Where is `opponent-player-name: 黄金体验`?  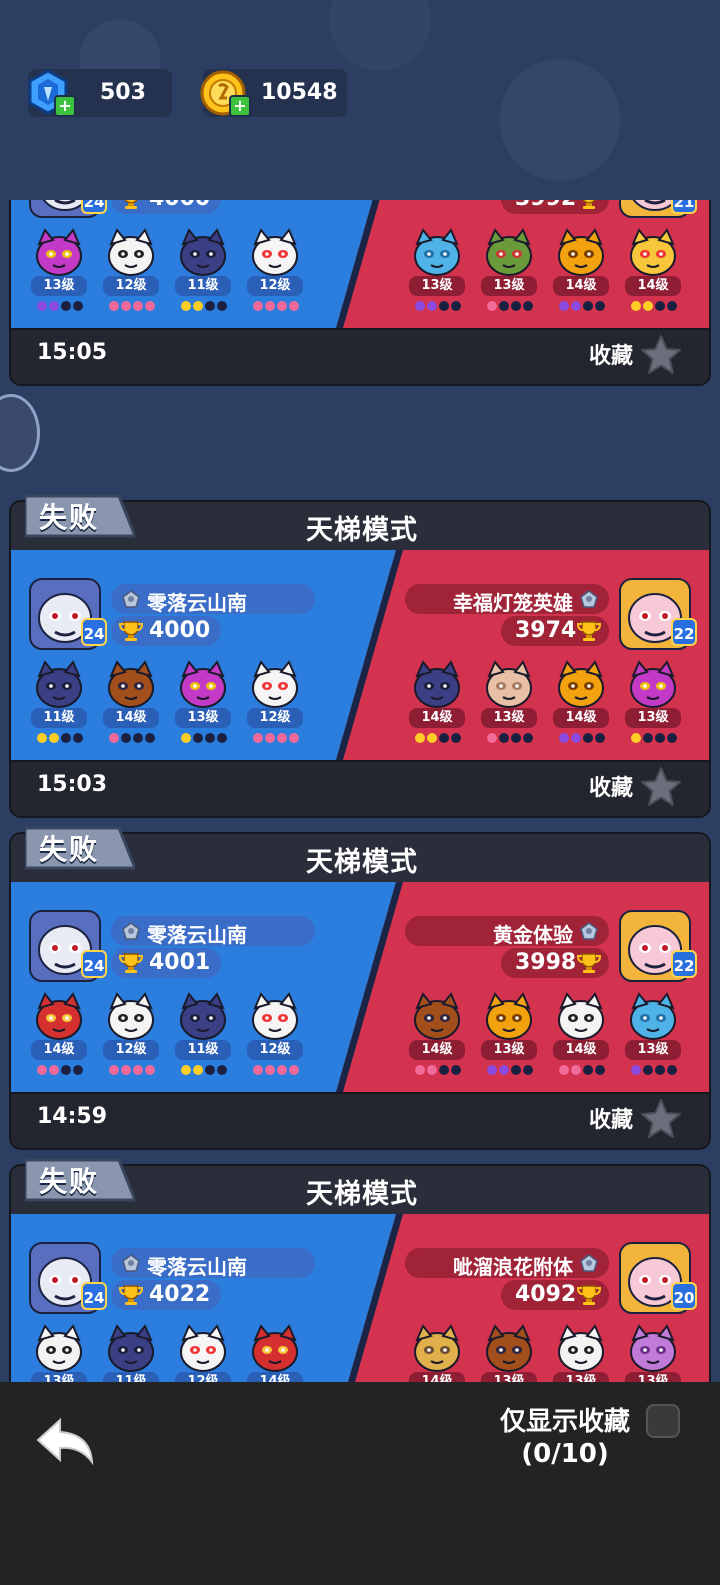 opponent-player-name: 黄金体验 is located at coordinates (533, 935).